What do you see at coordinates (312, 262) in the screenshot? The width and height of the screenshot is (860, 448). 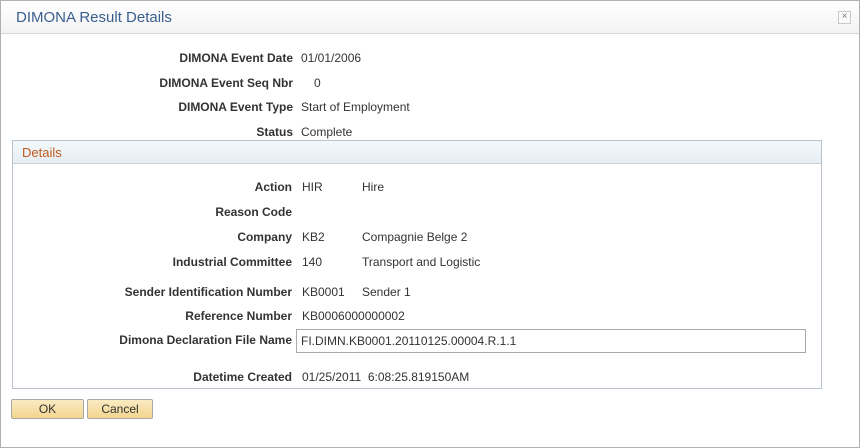 I see `industrial-committee-code: 140` at bounding box center [312, 262].